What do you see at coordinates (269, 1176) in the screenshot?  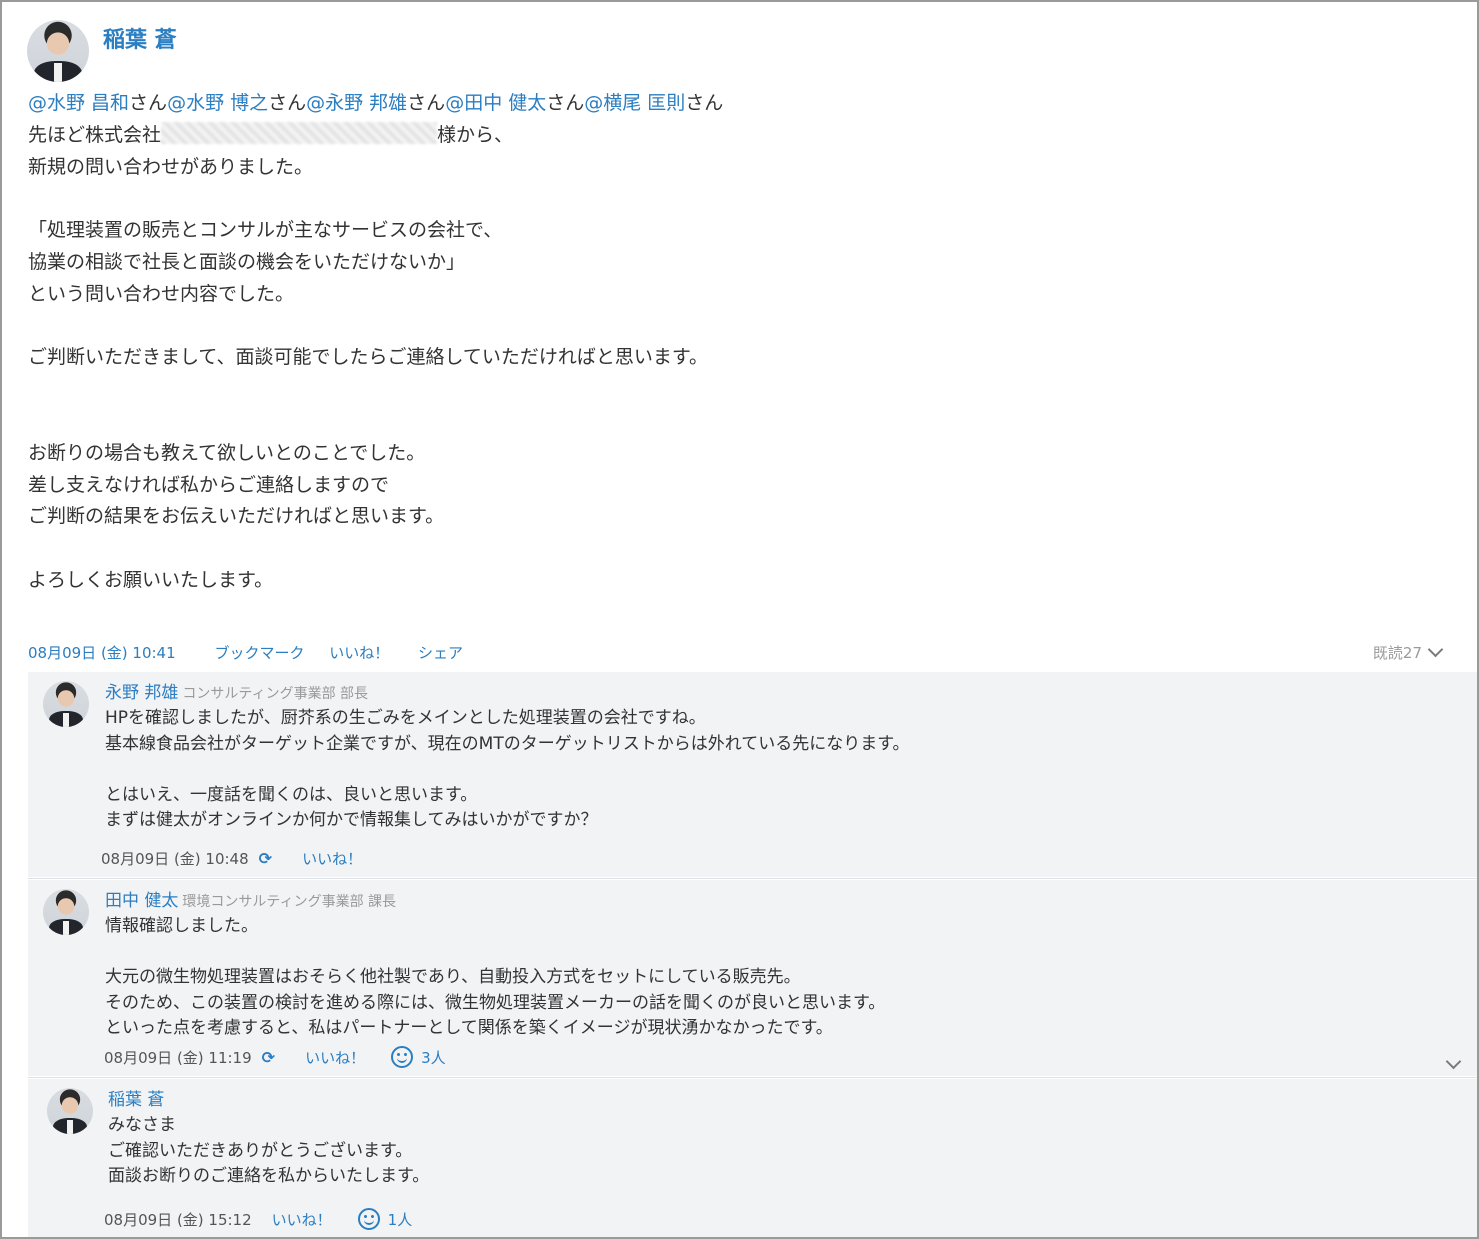 I see `text-line: 面談お断りのご連絡を私からいたします。` at bounding box center [269, 1176].